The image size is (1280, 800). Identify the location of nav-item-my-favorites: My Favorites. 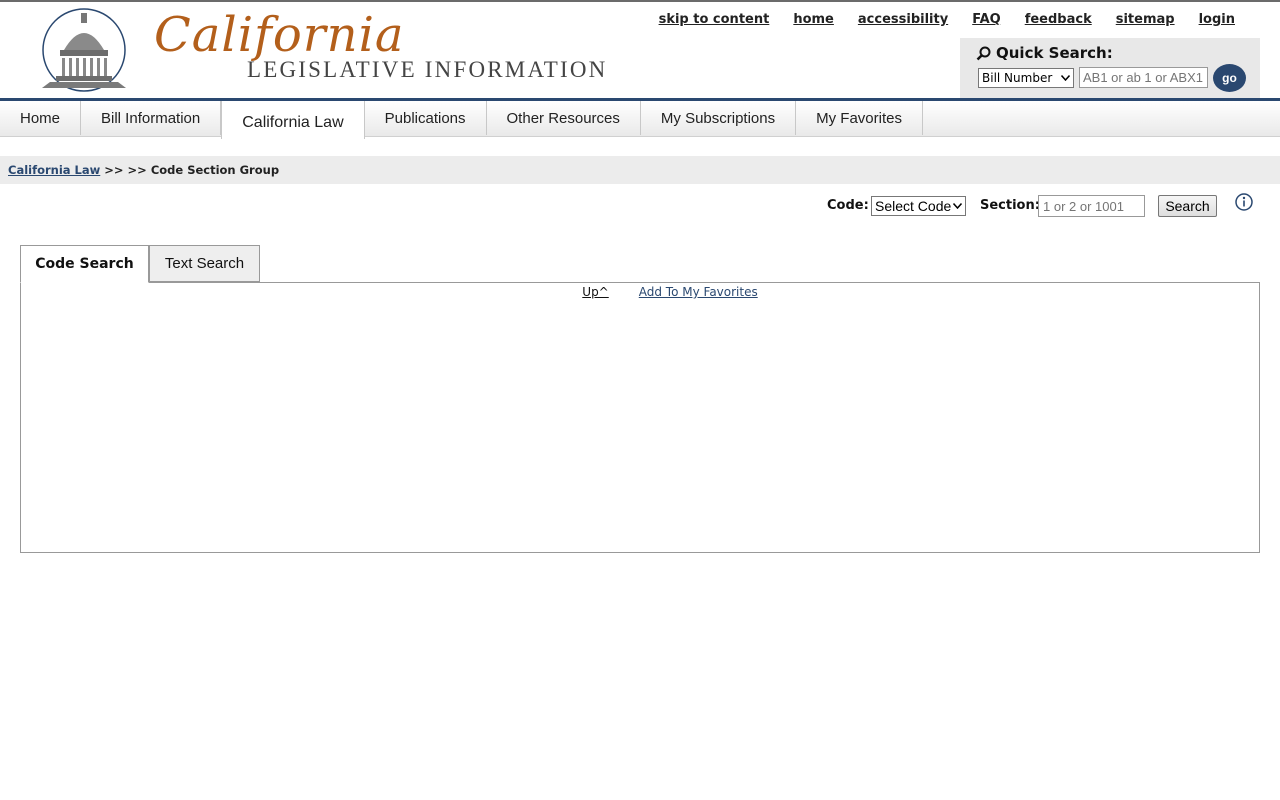
(859, 118).